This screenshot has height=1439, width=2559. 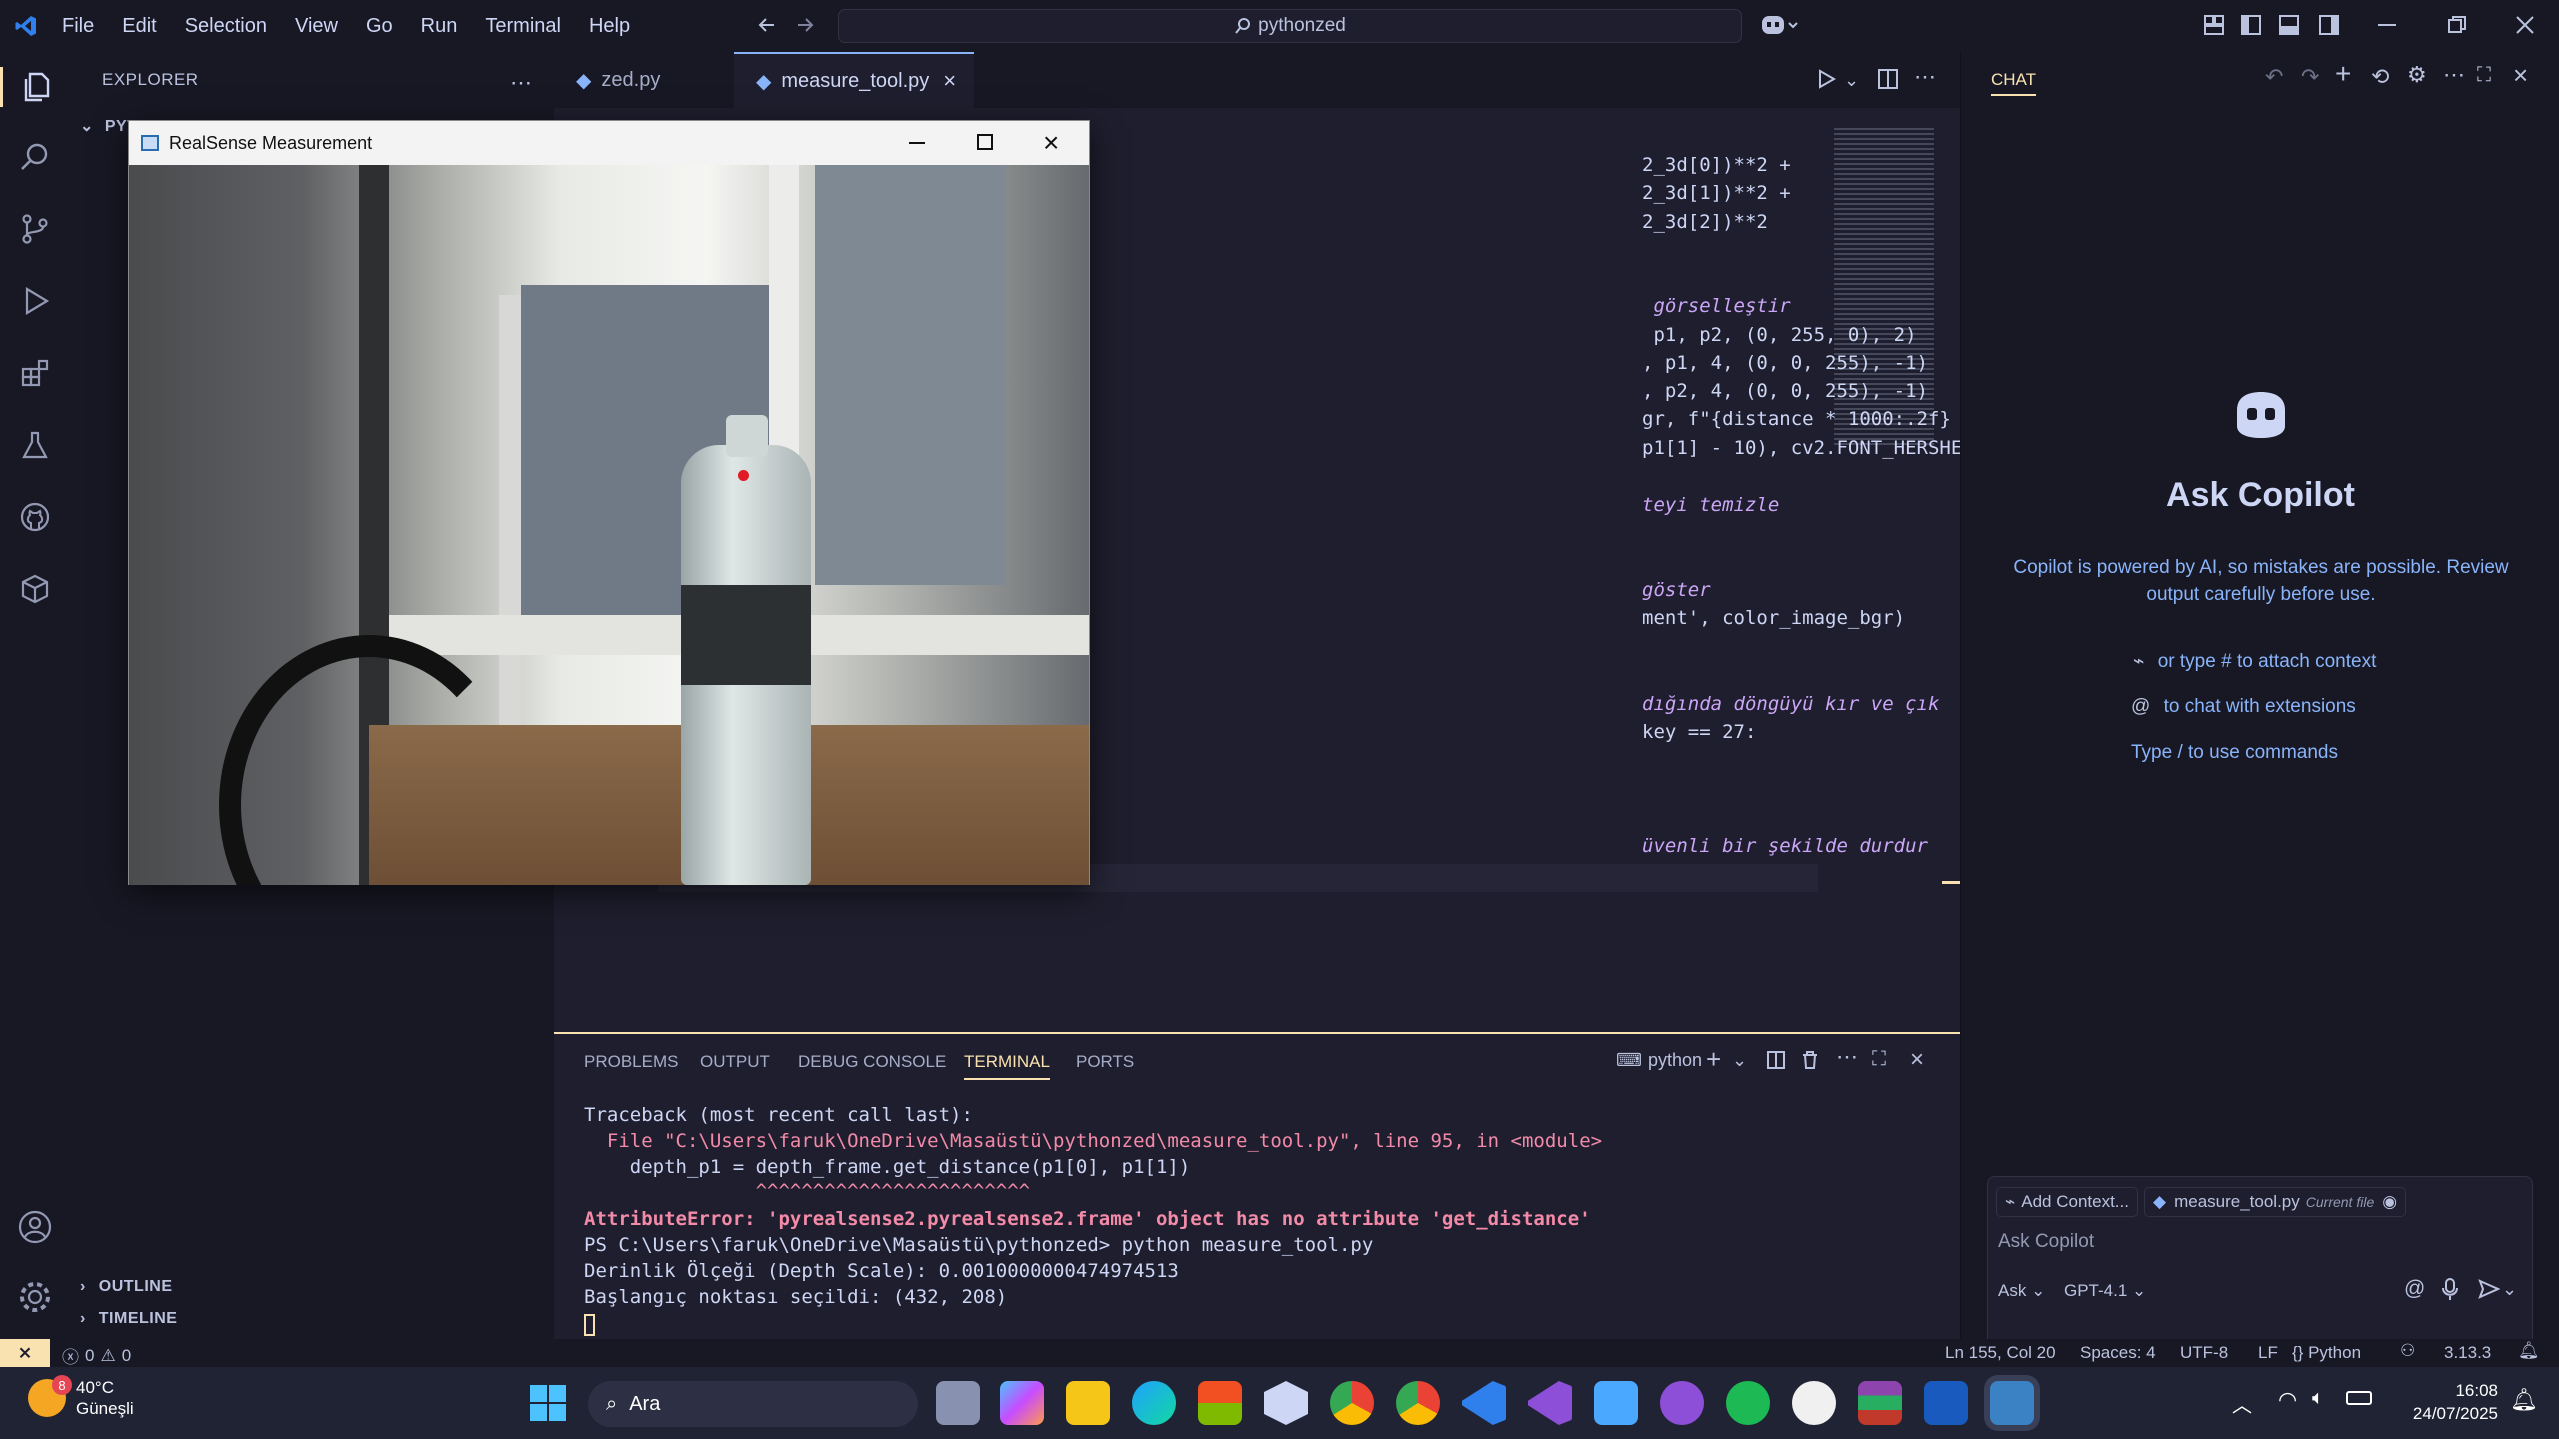 What do you see at coordinates (2329, 25) in the screenshot?
I see `toggle-secondary-sidebar-icon` at bounding box center [2329, 25].